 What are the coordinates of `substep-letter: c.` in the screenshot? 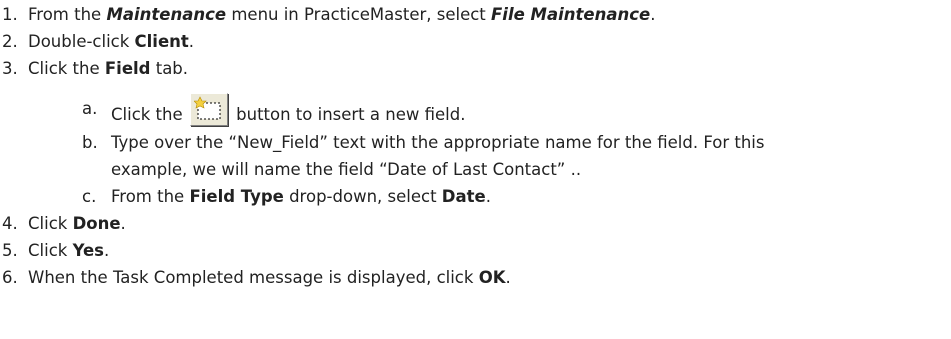 It's located at (89, 196).